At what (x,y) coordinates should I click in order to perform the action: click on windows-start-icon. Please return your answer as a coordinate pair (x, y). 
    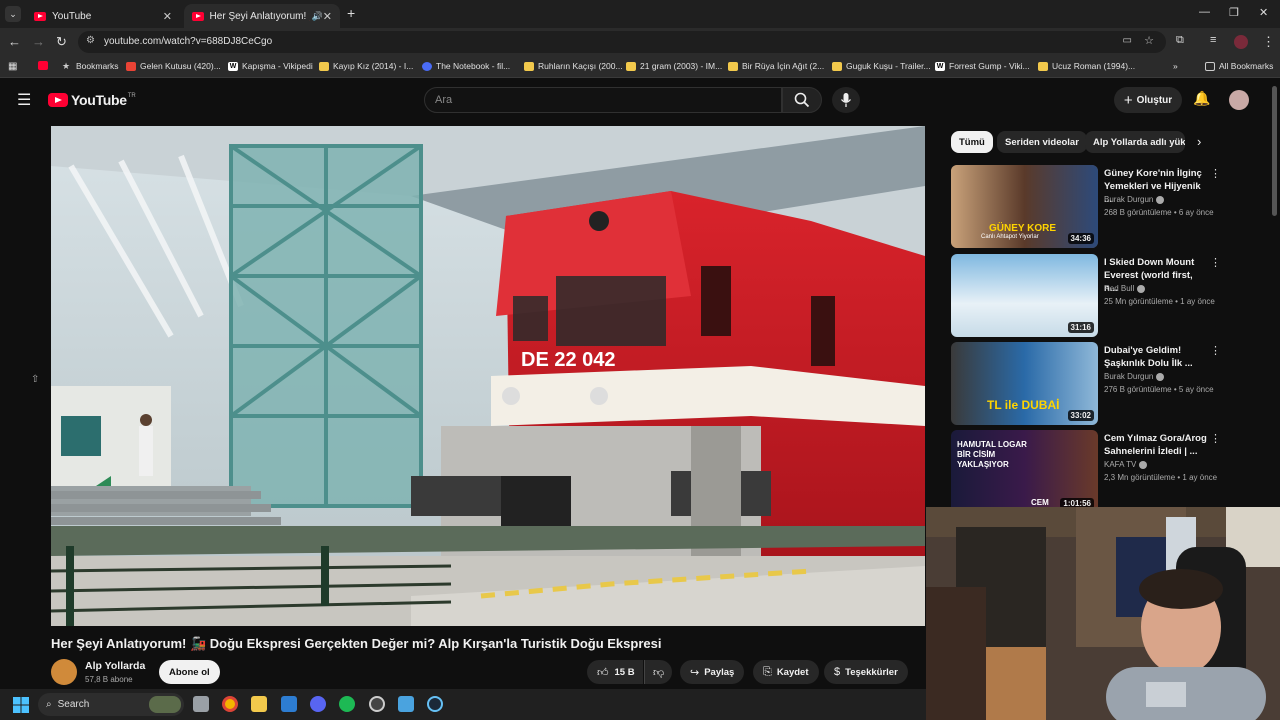
    Looking at the image, I should click on (21, 705).